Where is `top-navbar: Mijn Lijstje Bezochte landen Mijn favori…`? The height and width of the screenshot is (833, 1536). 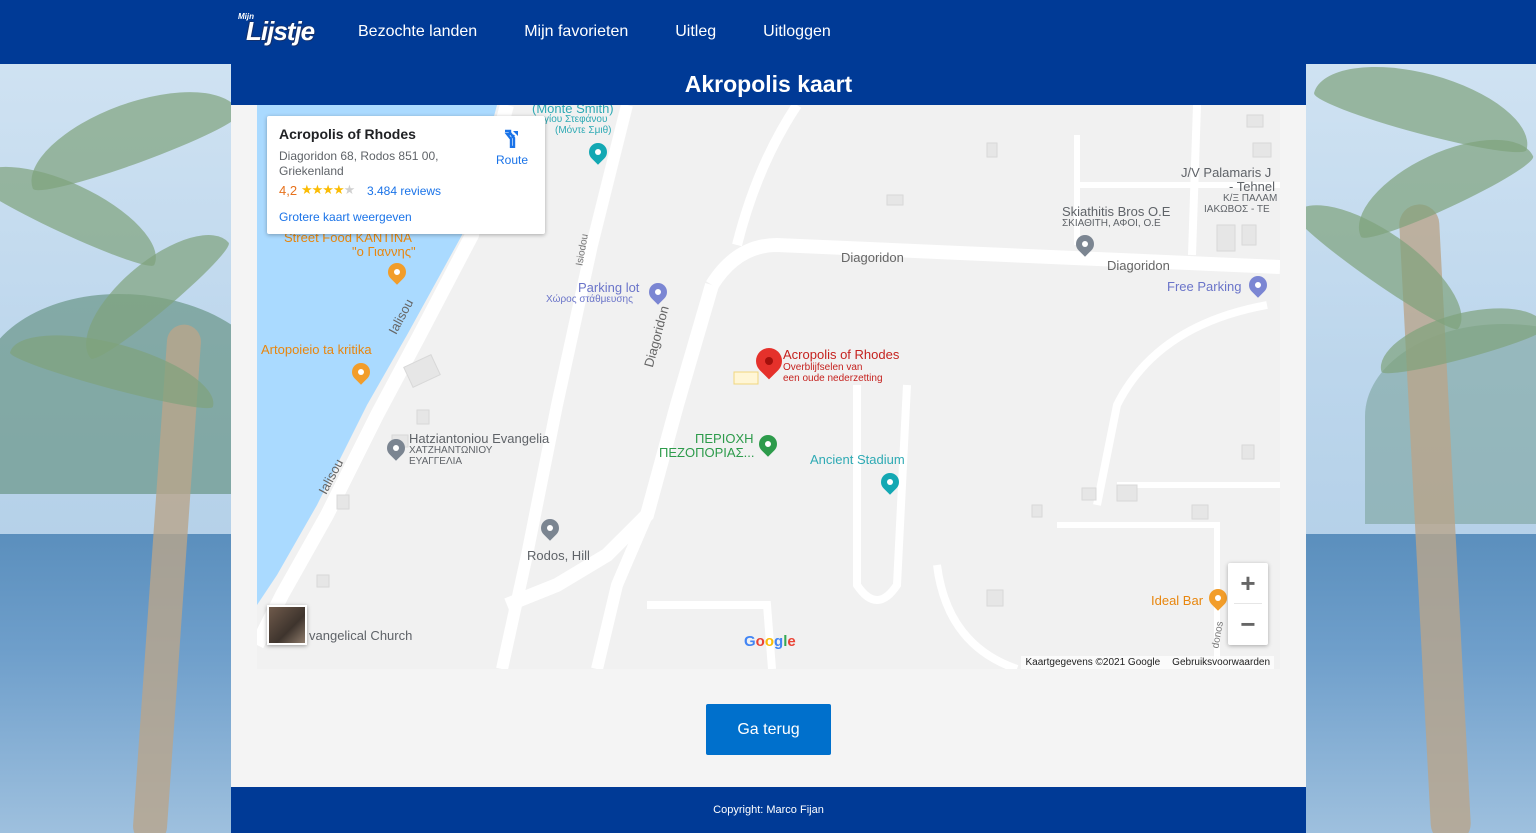
top-navbar: Mijn Lijstje Bezochte landen Mijn favori… is located at coordinates (768, 32).